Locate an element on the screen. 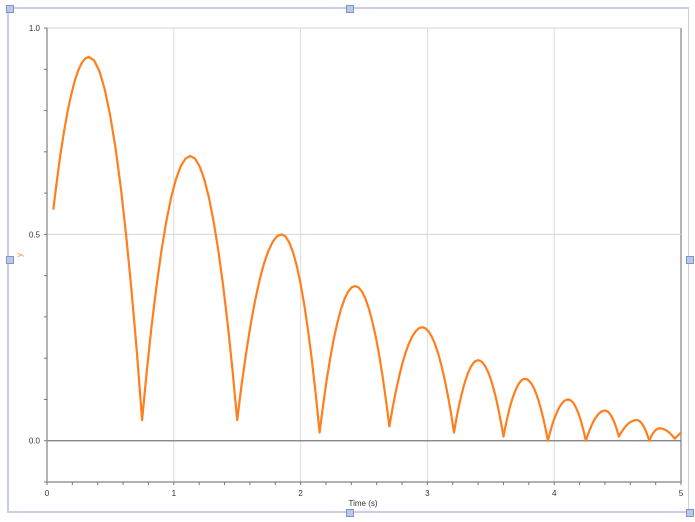 The image size is (695, 522). x-tick-label: 2 is located at coordinates (300, 493).